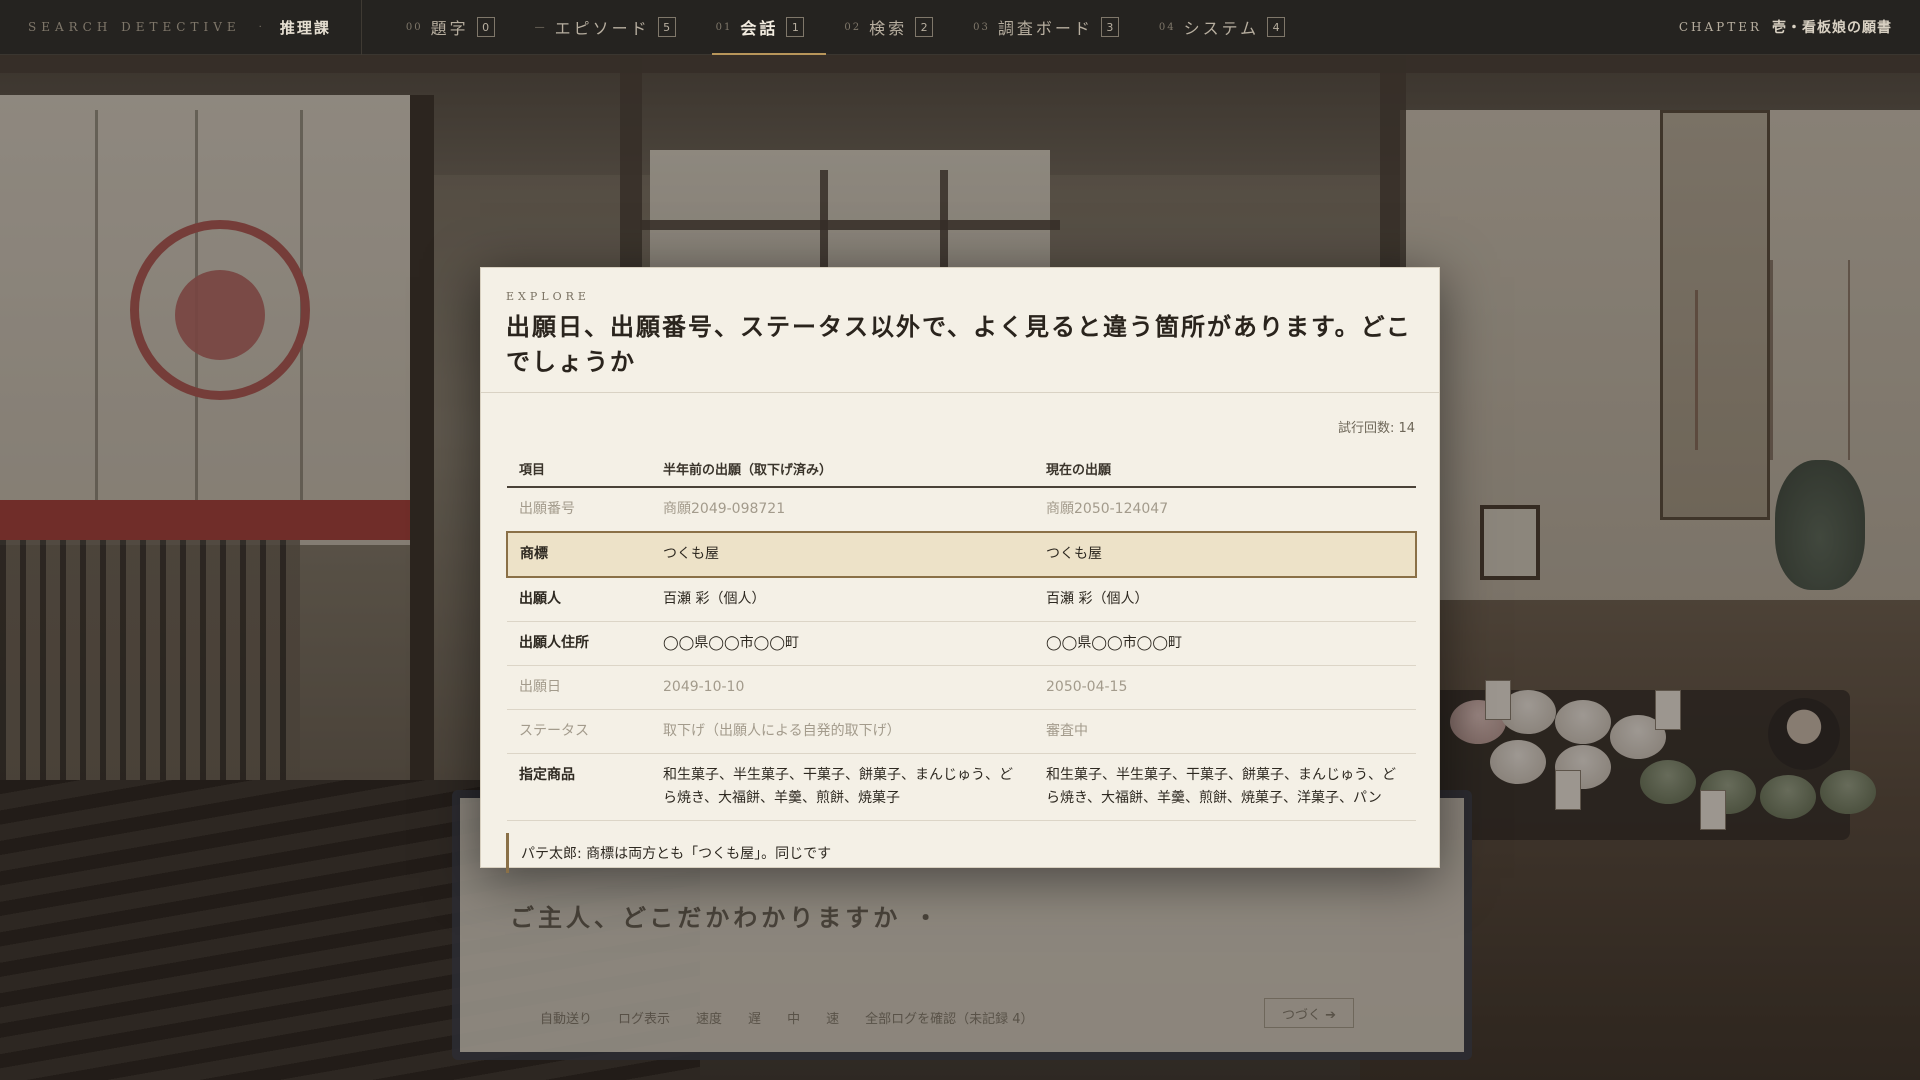 The image size is (1920, 1080). Describe the element at coordinates (924, 27) in the screenshot. I see `shortcut-key-badge: 2` at that location.